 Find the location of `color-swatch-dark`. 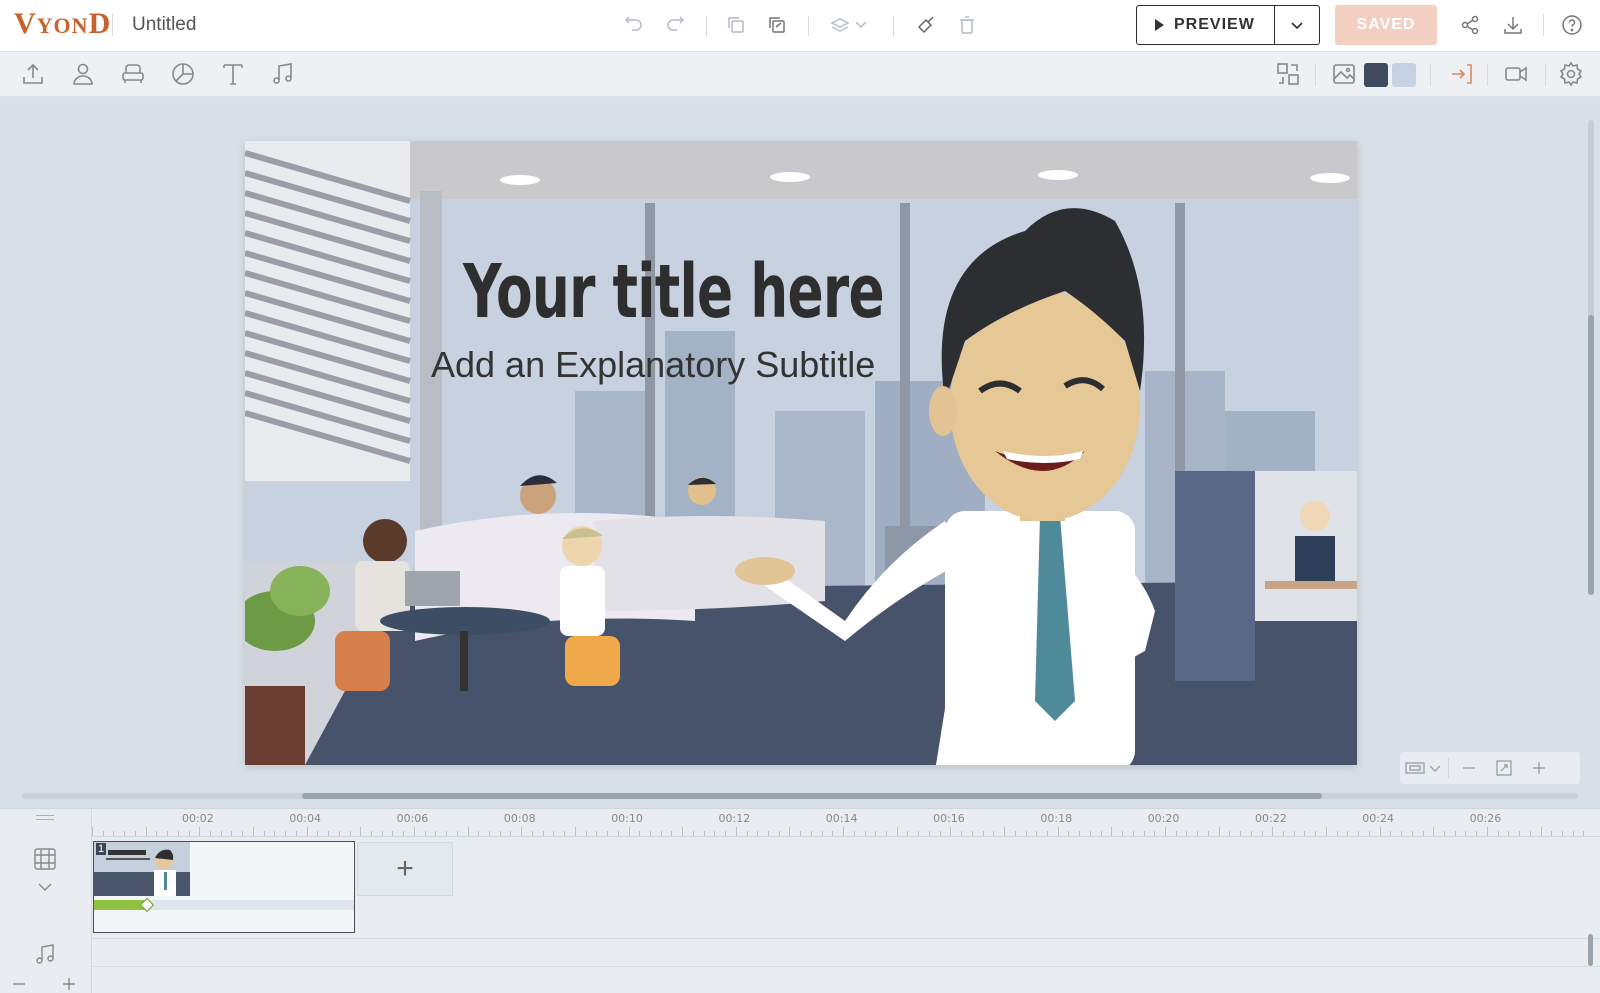

color-swatch-dark is located at coordinates (1376, 75).